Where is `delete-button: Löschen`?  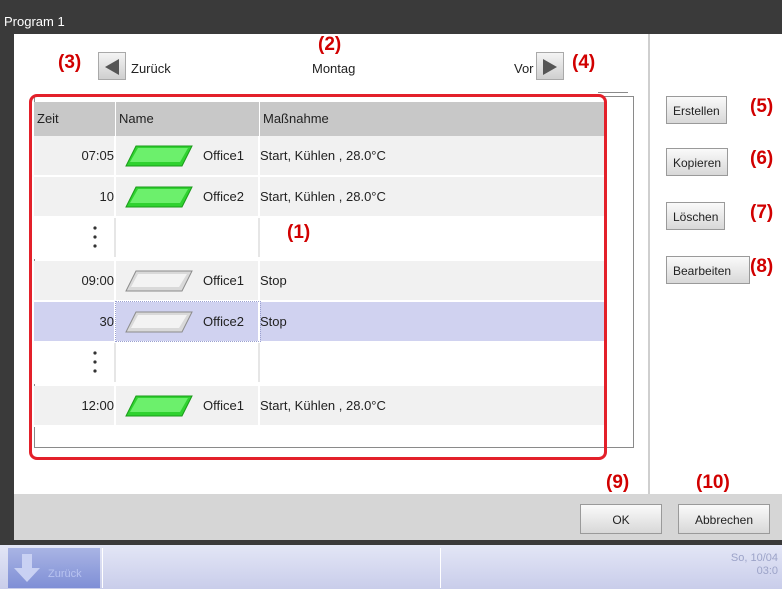
delete-button: Löschen is located at coordinates (696, 216).